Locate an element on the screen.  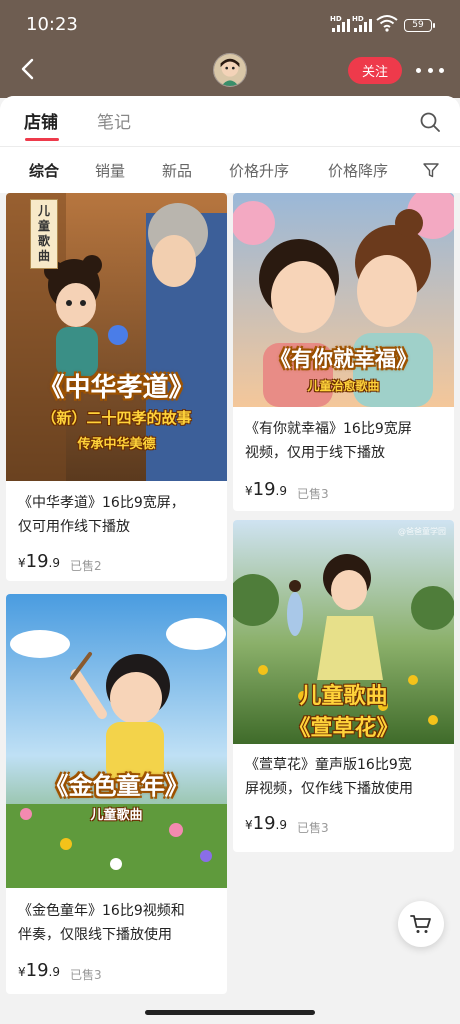
cover-subtitle: 儿童治愈歌曲 is located at coordinates (343, 386).